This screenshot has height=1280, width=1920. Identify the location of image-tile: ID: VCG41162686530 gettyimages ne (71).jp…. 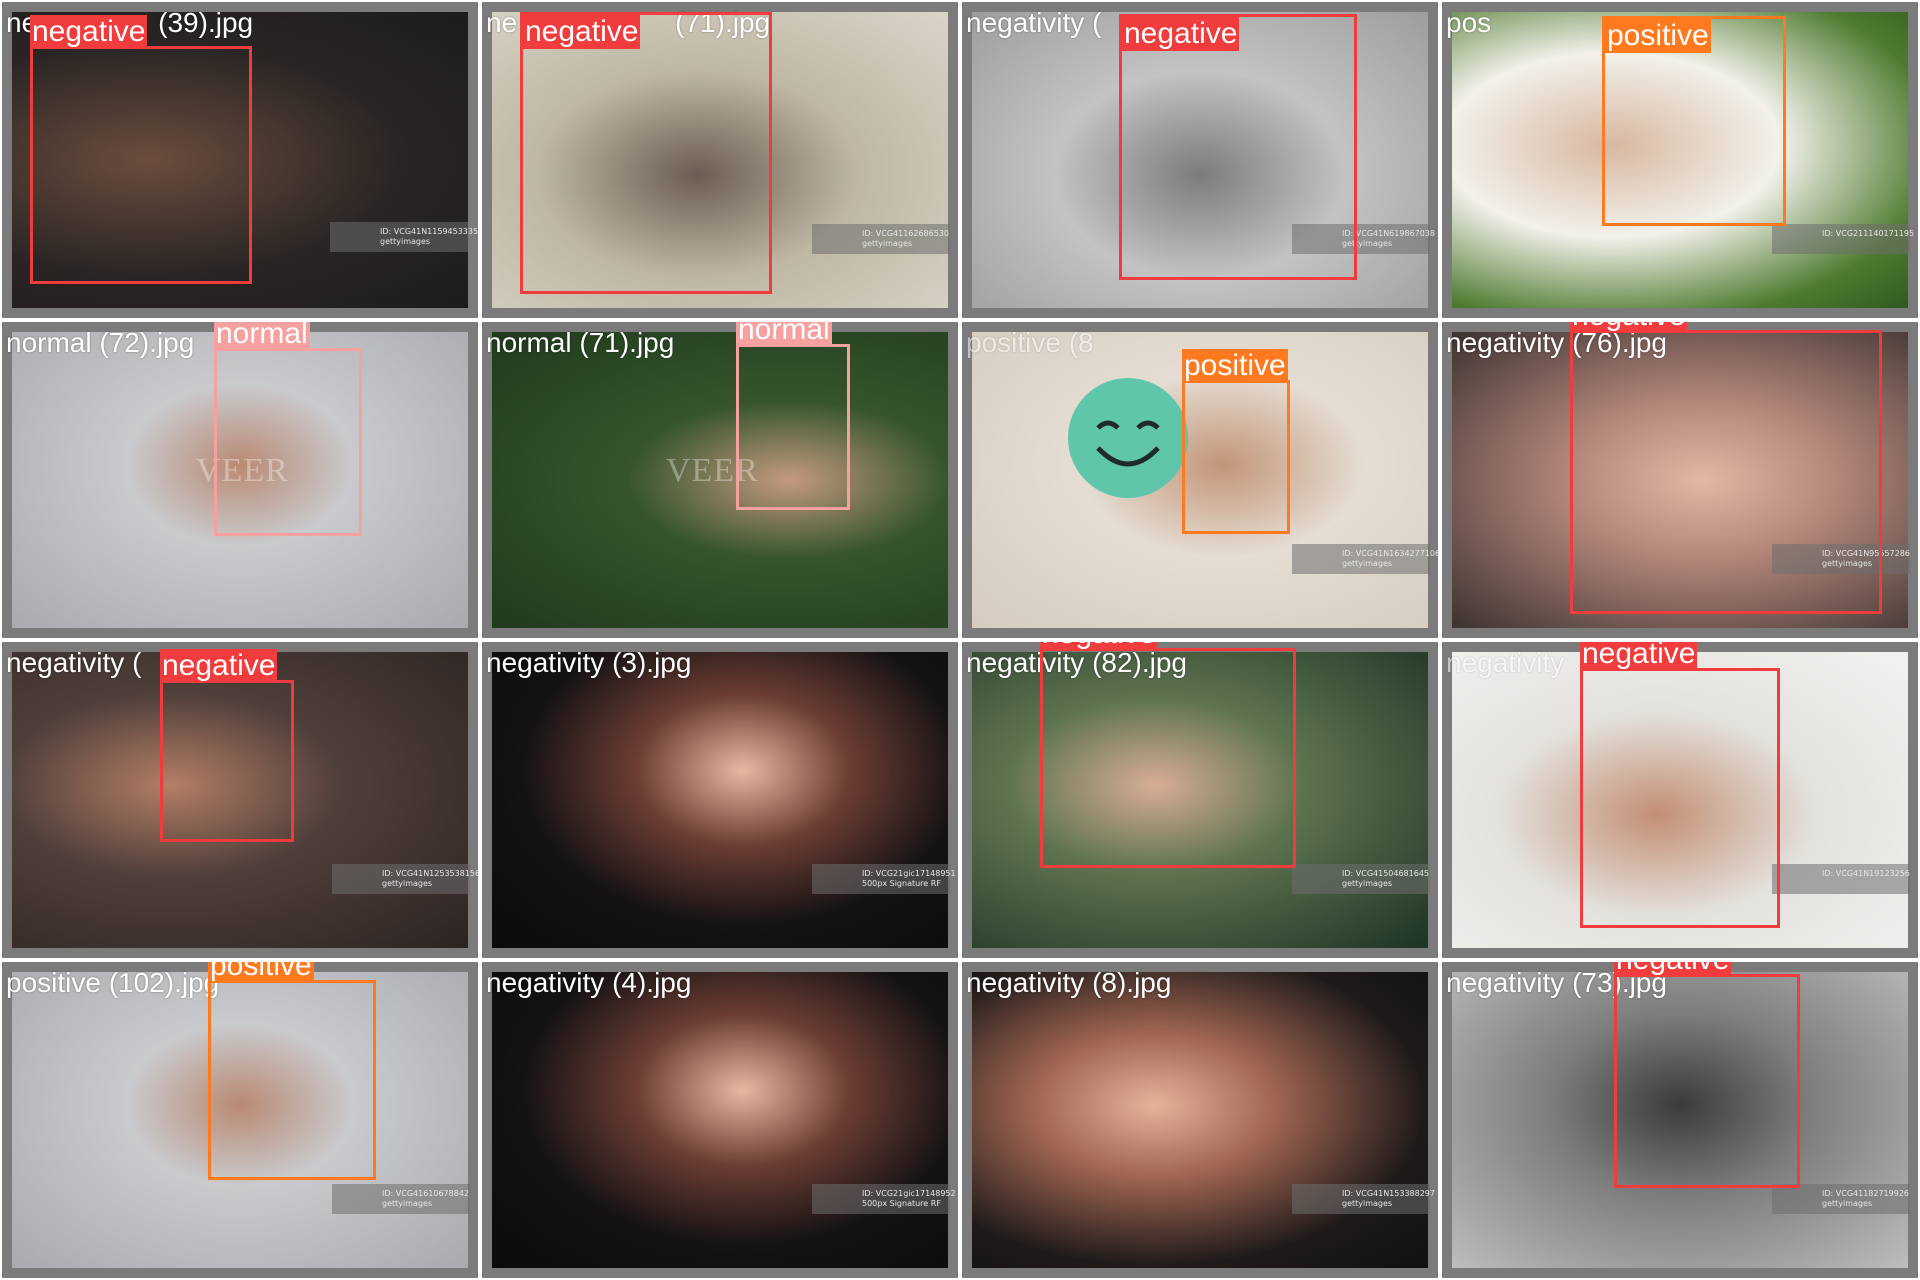
(720, 160).